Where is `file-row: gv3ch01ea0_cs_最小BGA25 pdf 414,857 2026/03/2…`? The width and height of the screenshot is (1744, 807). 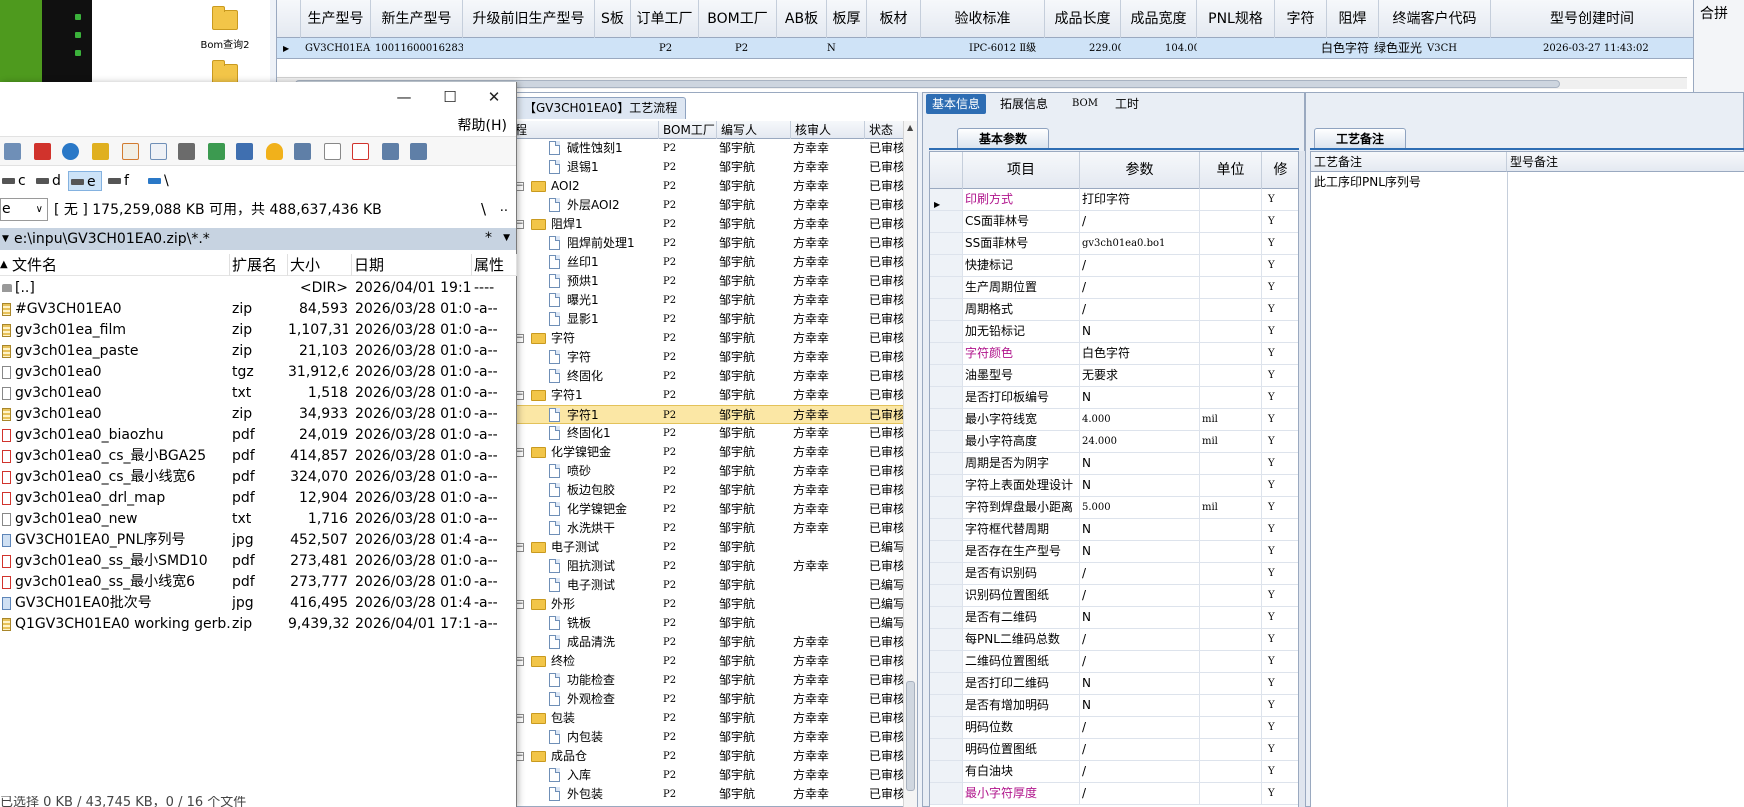 file-row: gv3ch01ea0_cs_最小BGA25 pdf 414,857 2026/03/2… is located at coordinates (258, 456).